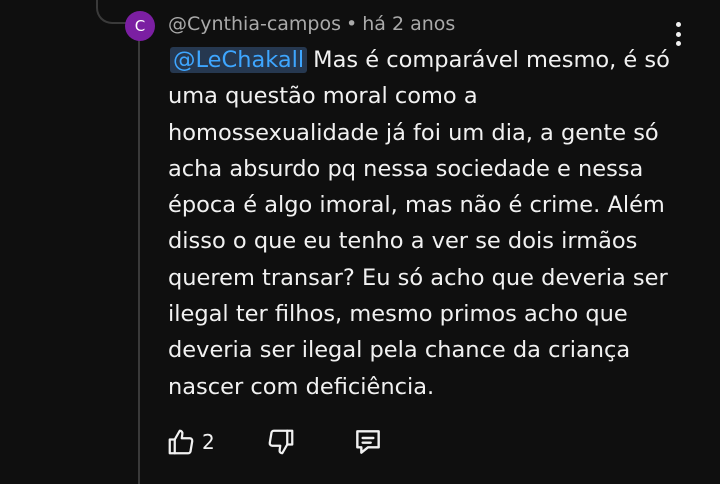  Describe the element at coordinates (406, 168) in the screenshot. I see `comment-line: acha absurdo pq nessa sociedade e nessa` at that location.